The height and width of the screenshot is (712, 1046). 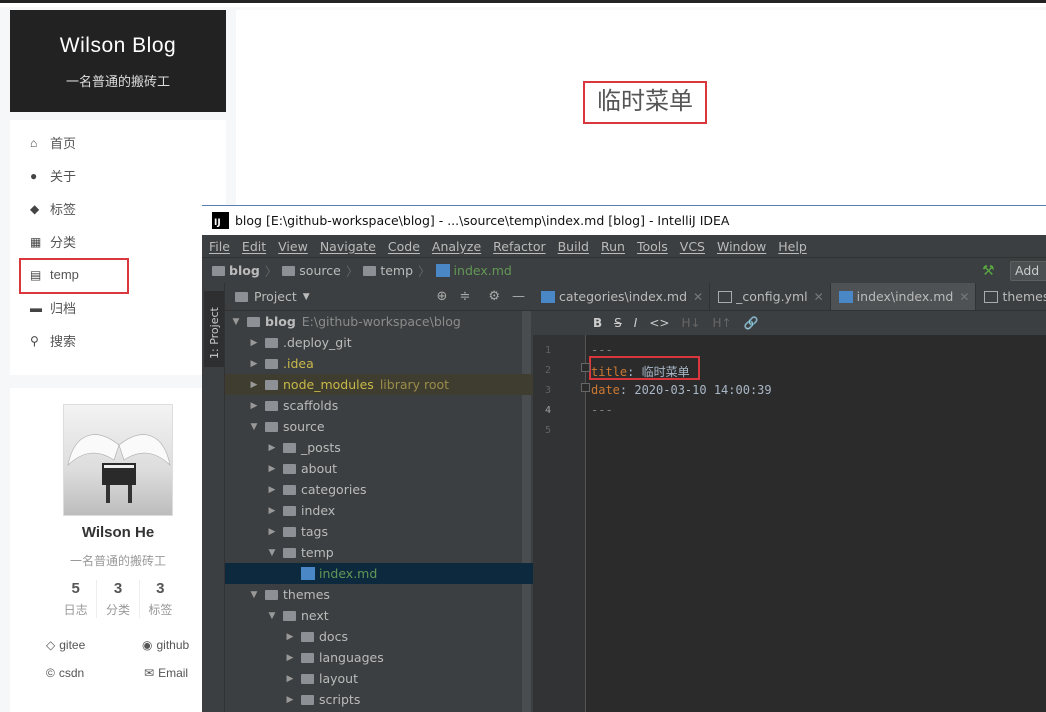 What do you see at coordinates (236, 270) in the screenshot?
I see `breadcrumb-blog: blog` at bounding box center [236, 270].